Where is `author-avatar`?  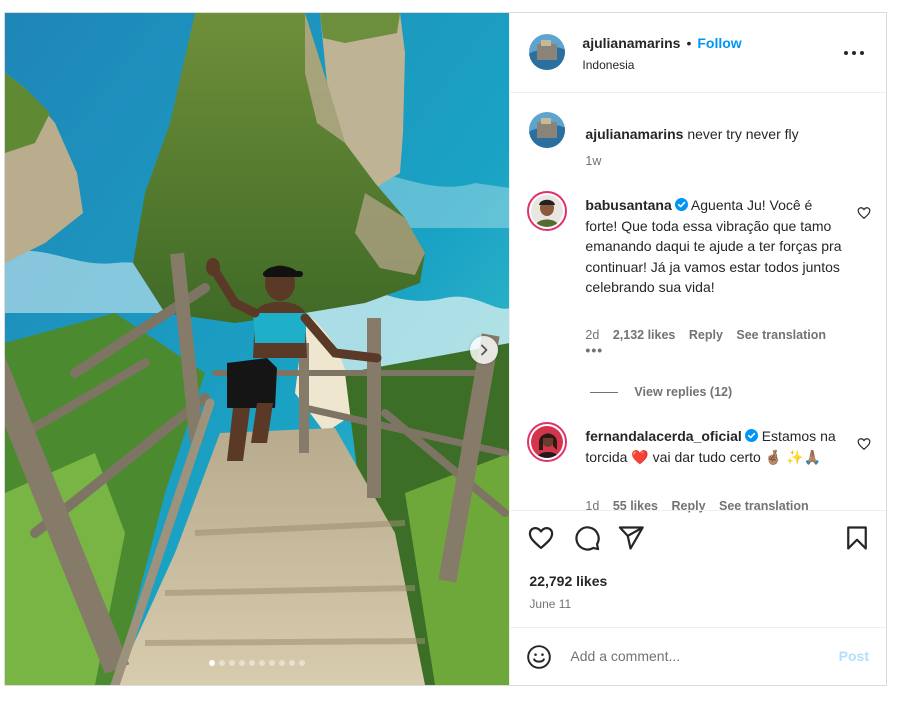 author-avatar is located at coordinates (547, 52).